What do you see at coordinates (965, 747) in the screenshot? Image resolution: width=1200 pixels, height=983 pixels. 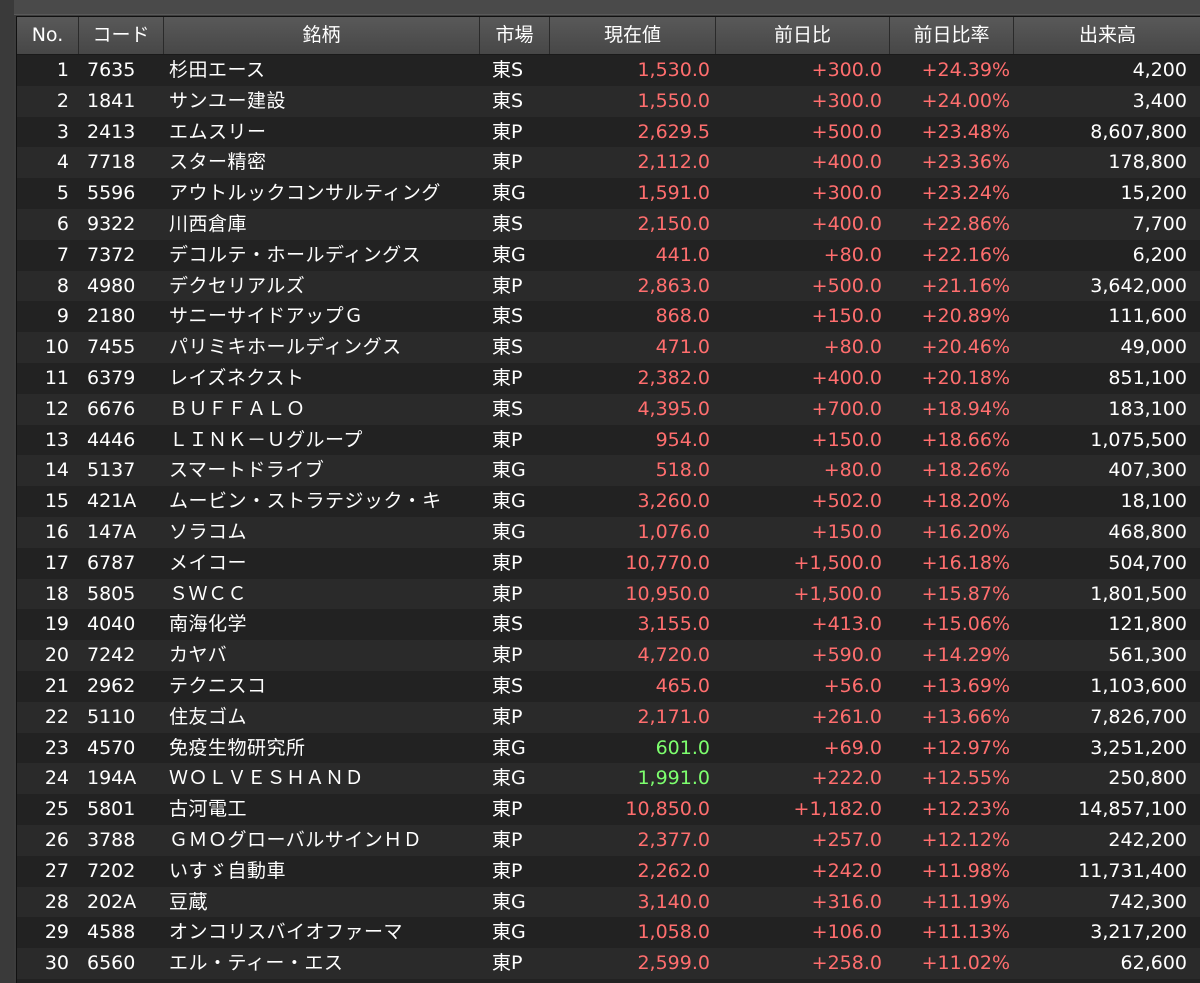 I see `change-rate: +12.97%` at bounding box center [965, 747].